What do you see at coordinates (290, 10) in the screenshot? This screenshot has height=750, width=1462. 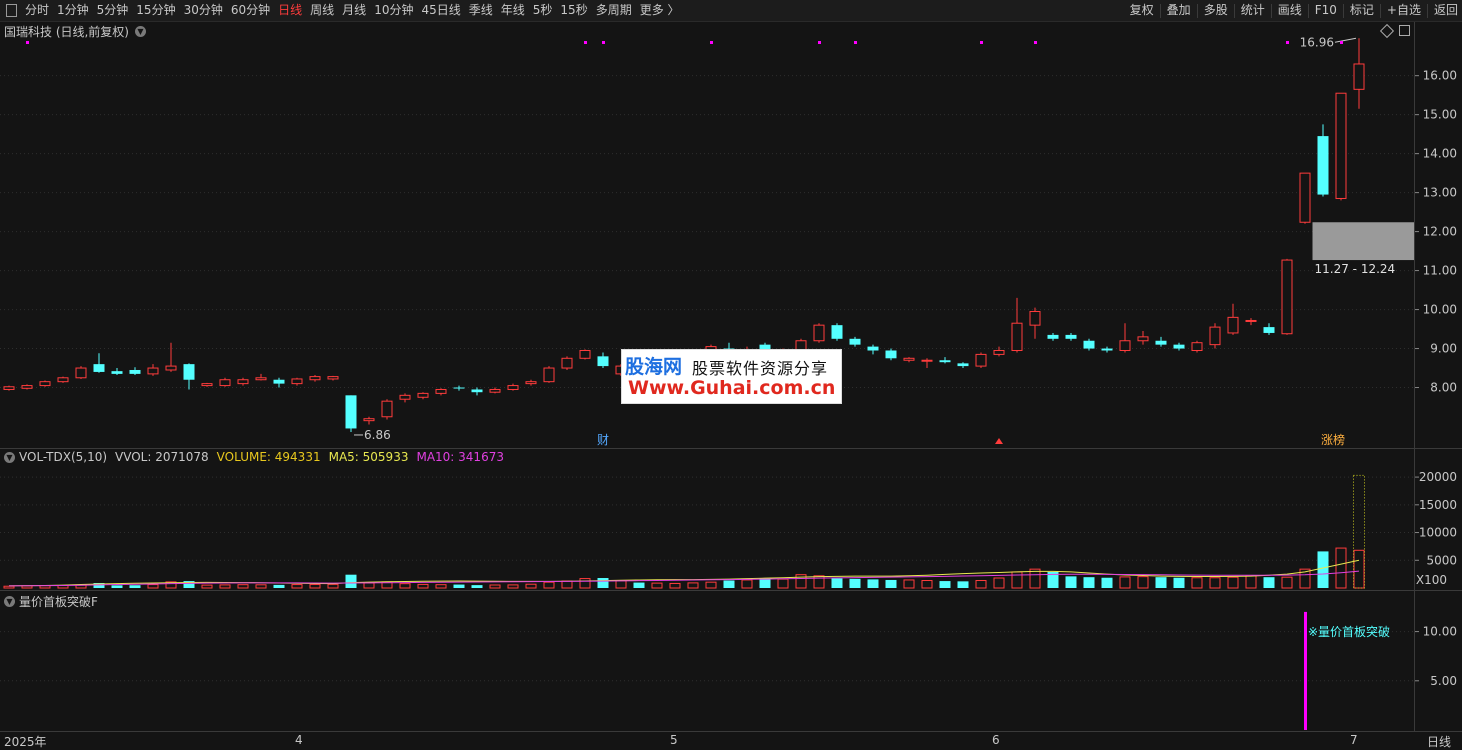 I see `tab-period-daily: 日线` at bounding box center [290, 10].